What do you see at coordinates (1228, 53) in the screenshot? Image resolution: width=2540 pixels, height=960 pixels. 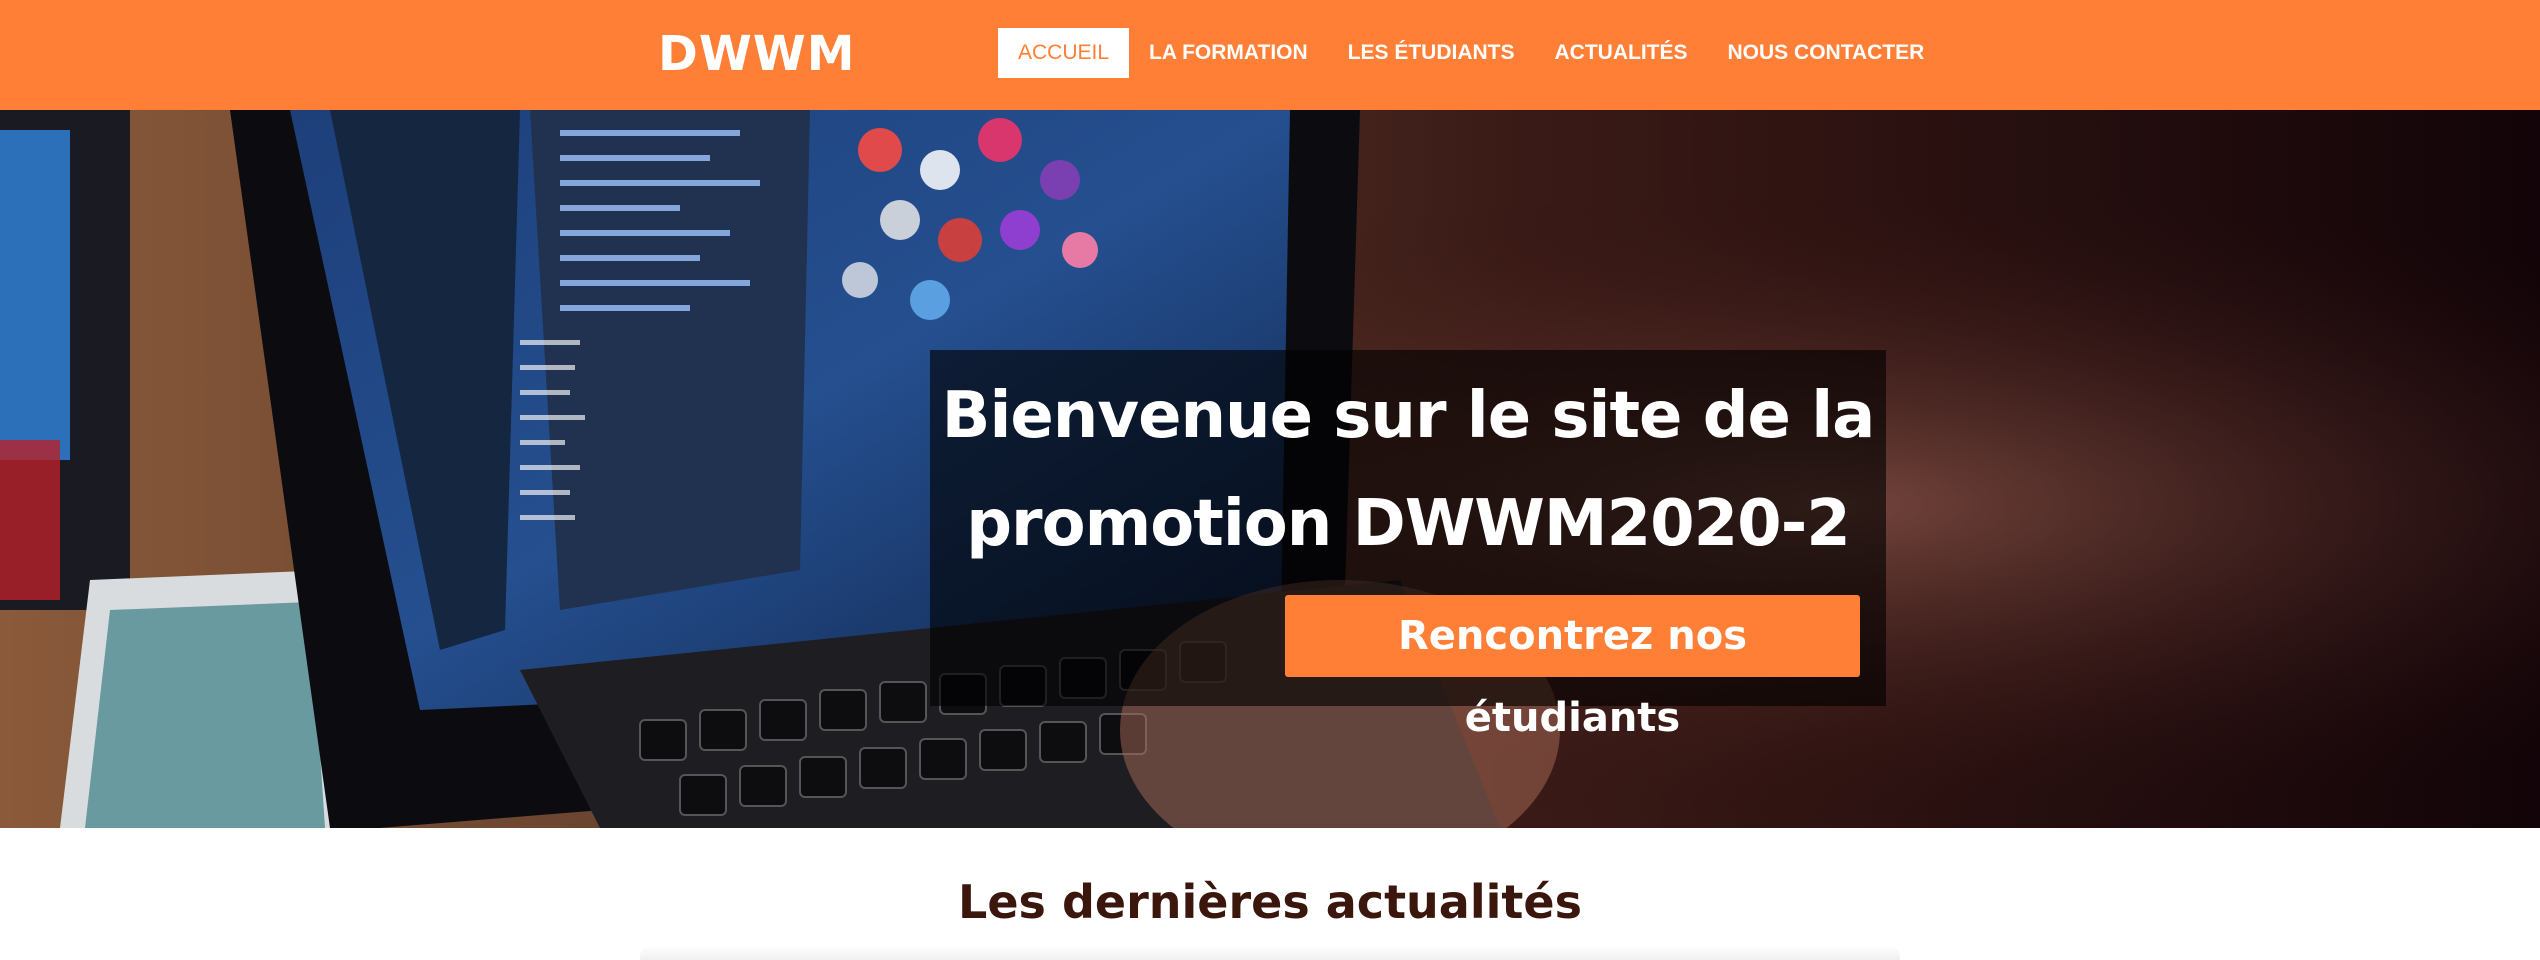 I see `nav-link-la-formation: LA FORMATION` at bounding box center [1228, 53].